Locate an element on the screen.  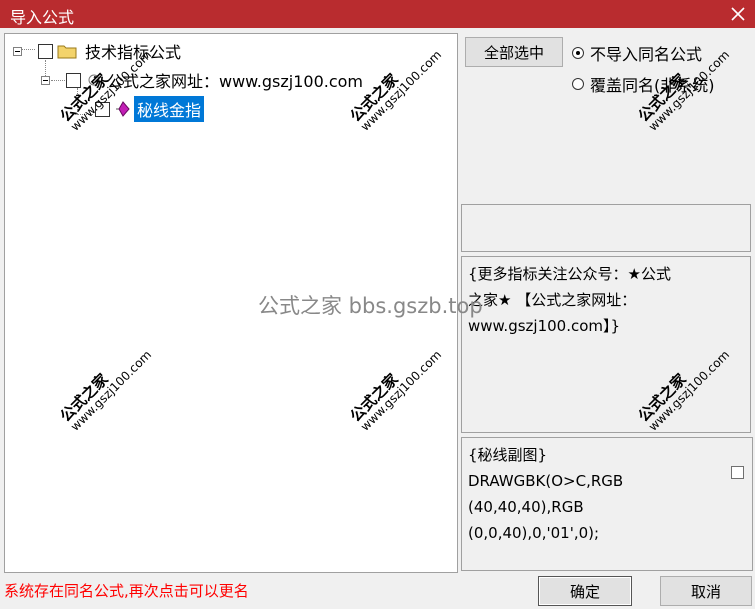
option-overwrite: 覆盖同名(非系统) is located at coordinates (643, 84).